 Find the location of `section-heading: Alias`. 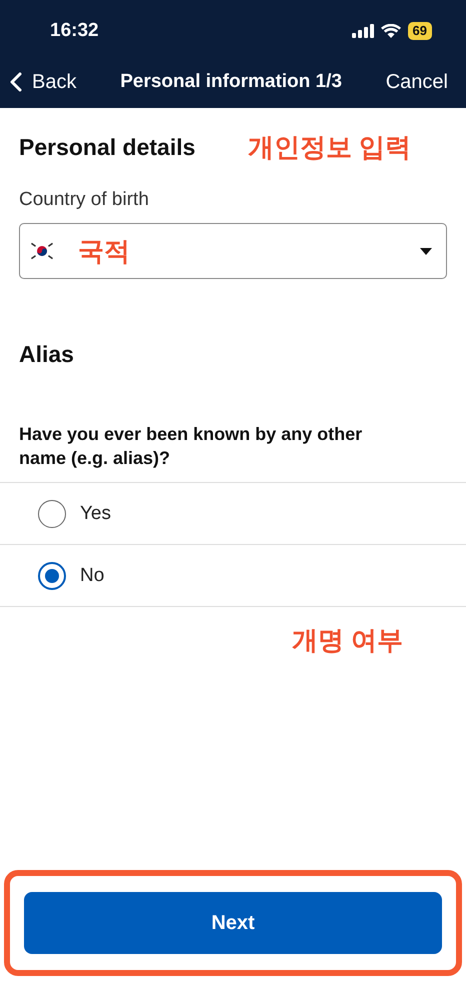

section-heading: Alias is located at coordinates (47, 354).